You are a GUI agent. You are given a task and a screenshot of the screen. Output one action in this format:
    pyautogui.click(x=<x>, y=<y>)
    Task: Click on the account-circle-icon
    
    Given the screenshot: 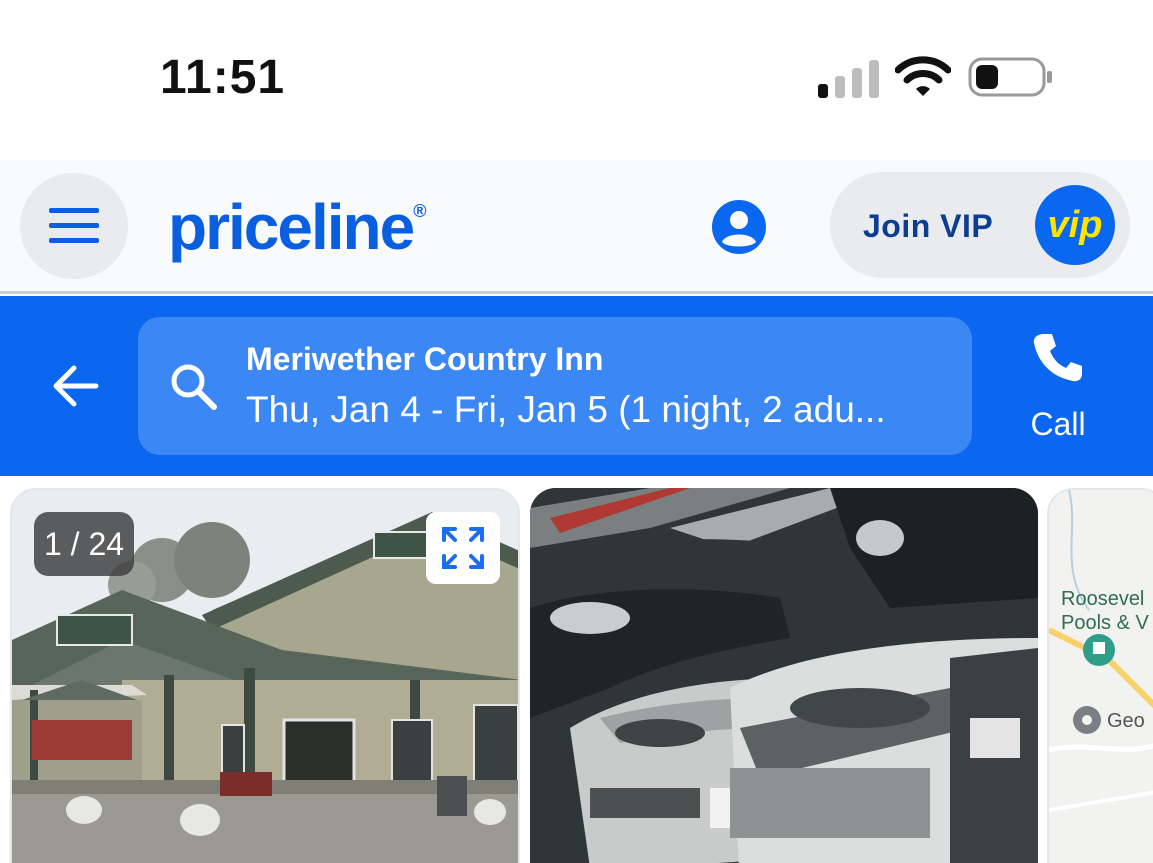 What is the action you would take?
    pyautogui.click(x=739, y=227)
    